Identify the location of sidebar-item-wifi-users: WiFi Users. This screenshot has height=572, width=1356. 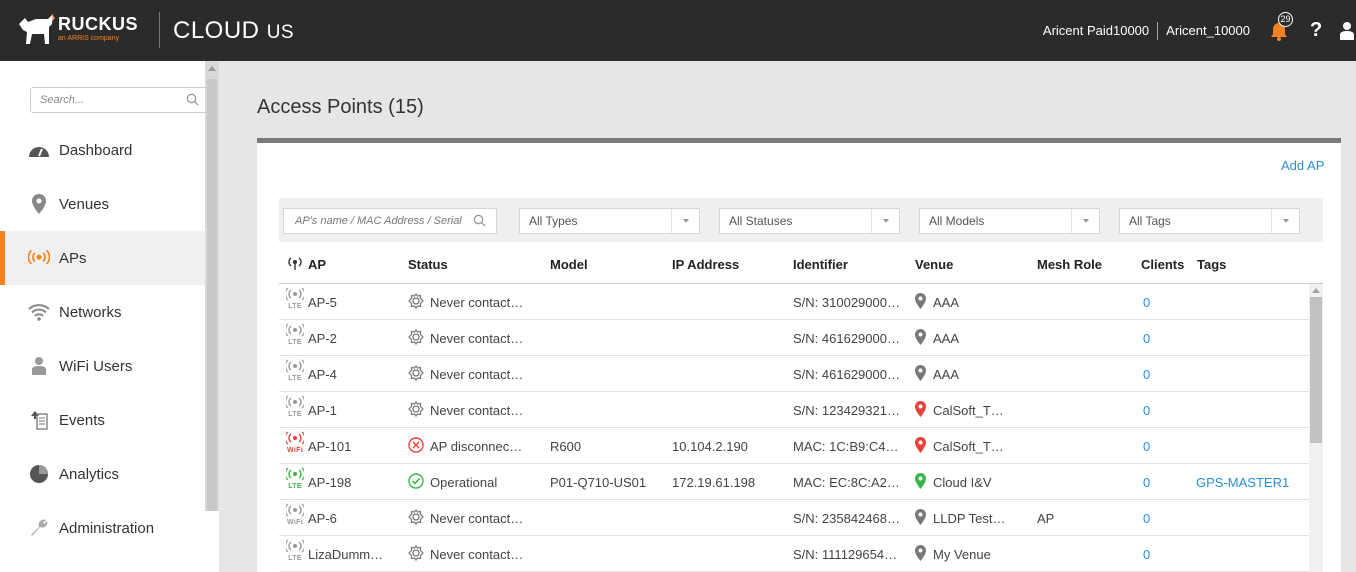
(102, 366).